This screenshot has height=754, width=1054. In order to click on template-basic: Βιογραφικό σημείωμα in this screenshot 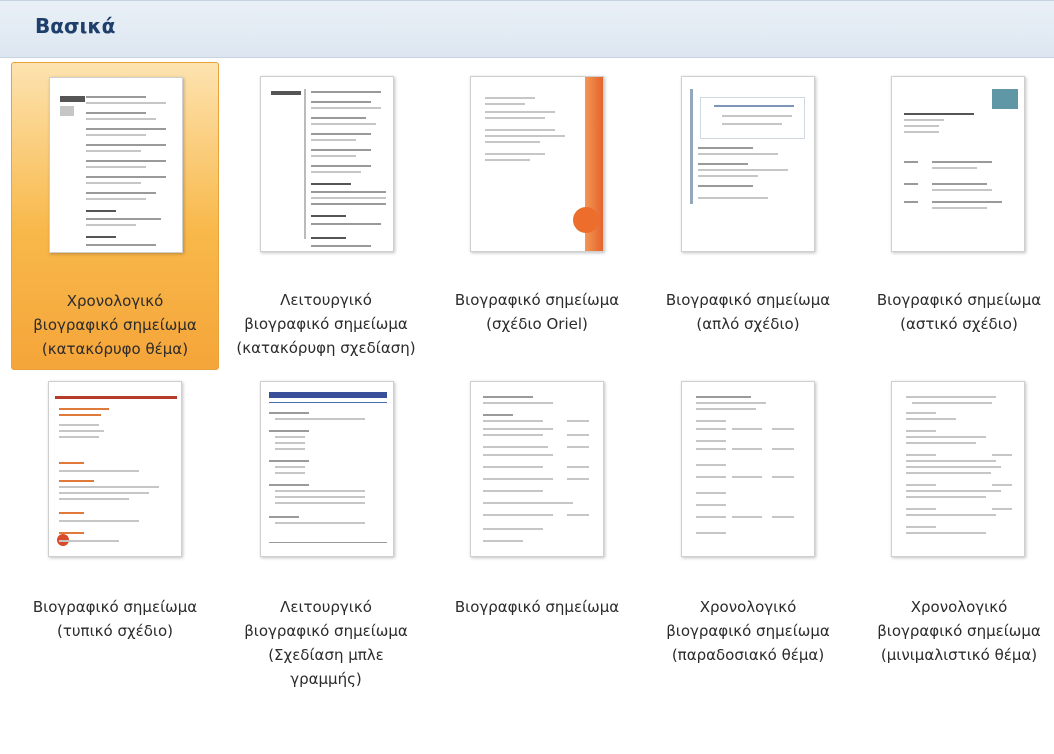, I will do `click(537, 533)`.